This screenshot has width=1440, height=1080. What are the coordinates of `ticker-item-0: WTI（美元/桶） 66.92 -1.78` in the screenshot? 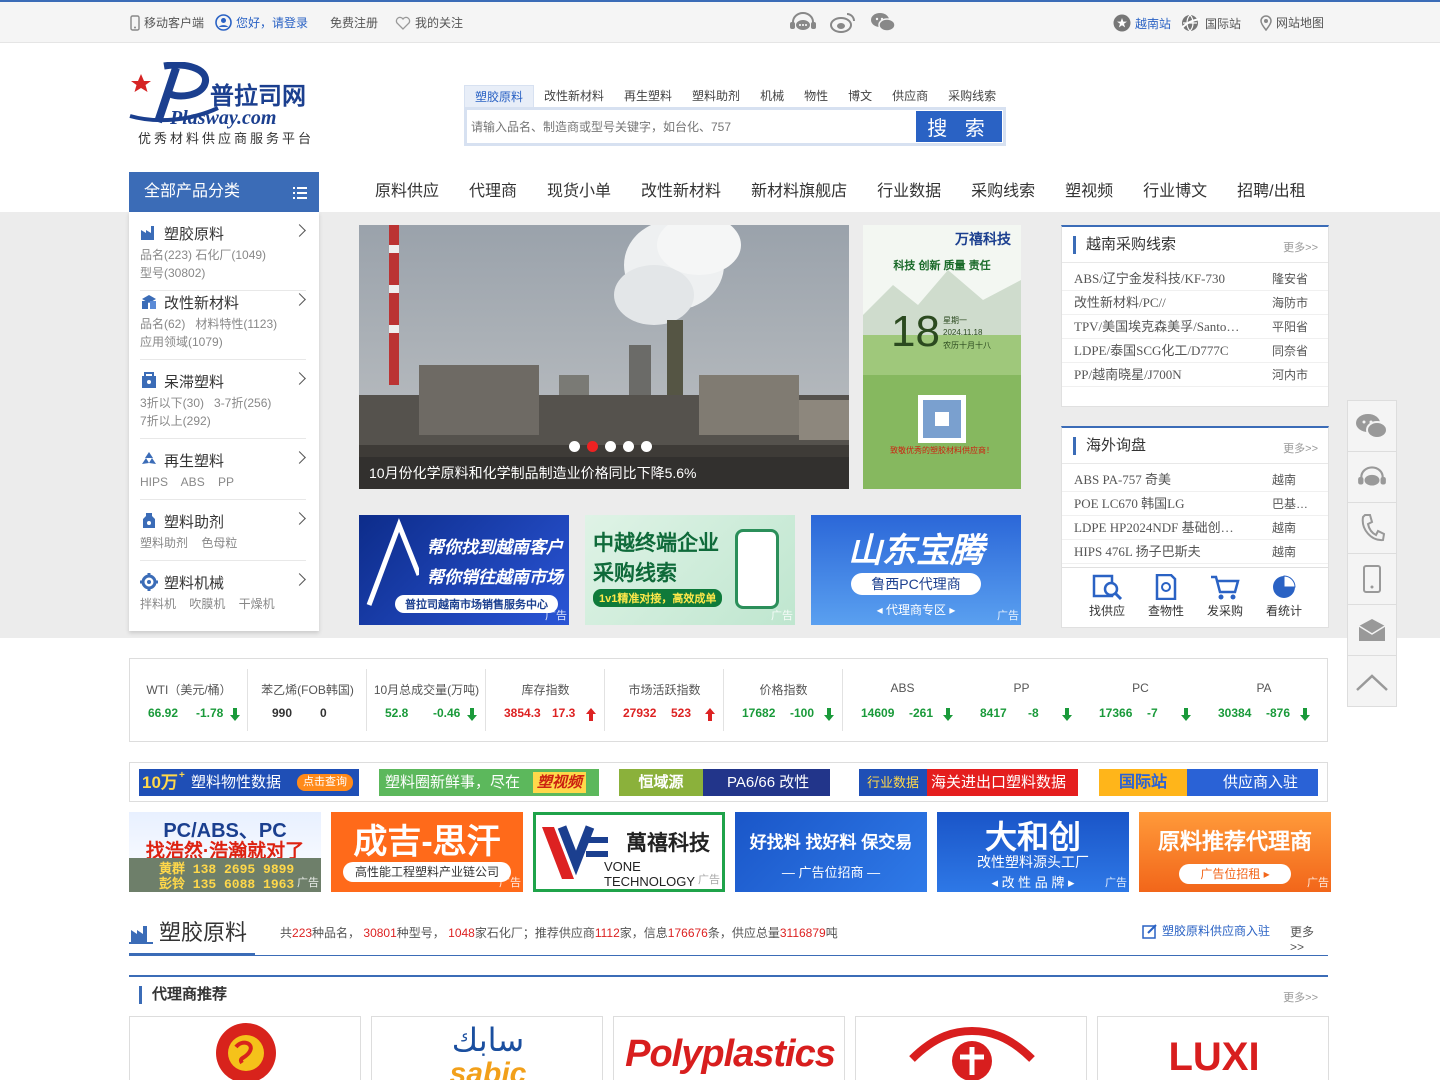 It's located at (189, 700).